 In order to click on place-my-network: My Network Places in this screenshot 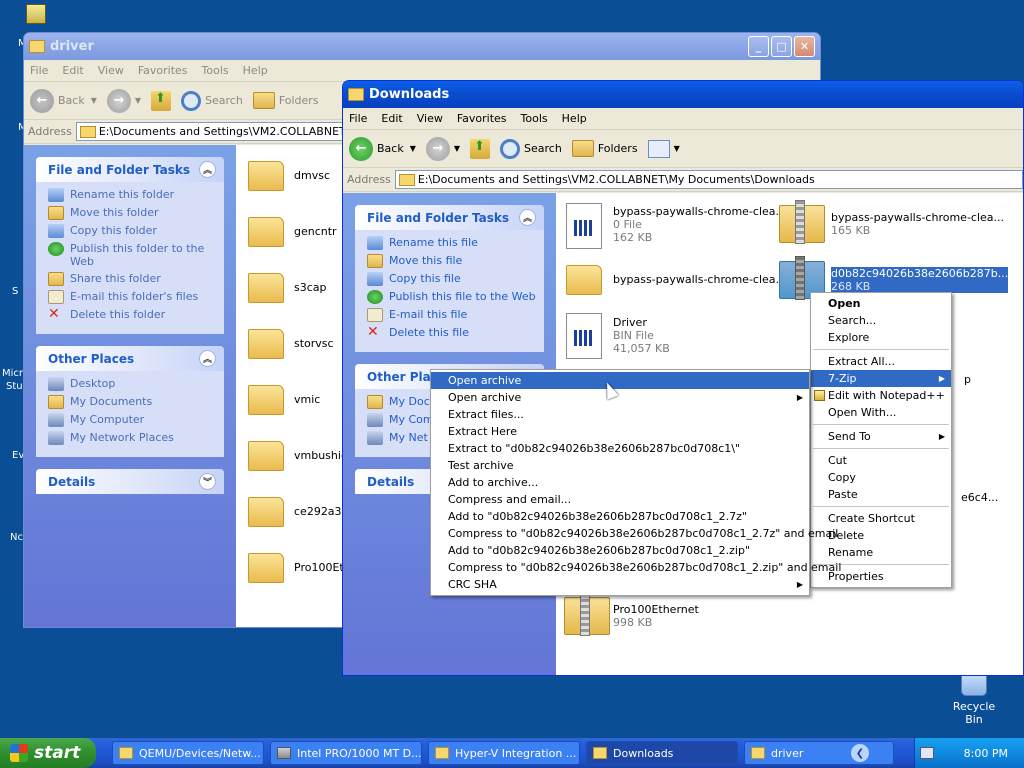, I will do `click(132, 438)`.